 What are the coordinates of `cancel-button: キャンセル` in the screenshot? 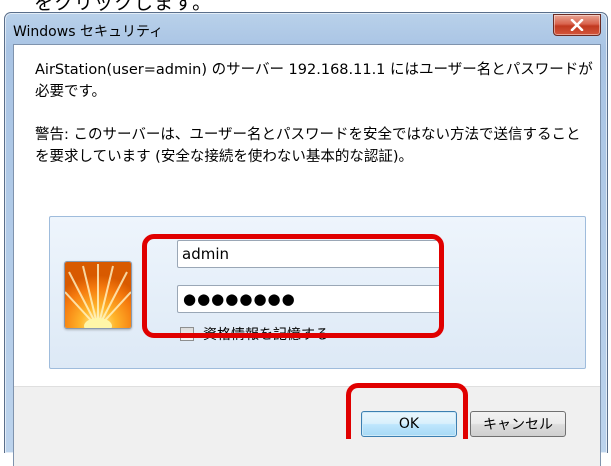 It's located at (518, 424).